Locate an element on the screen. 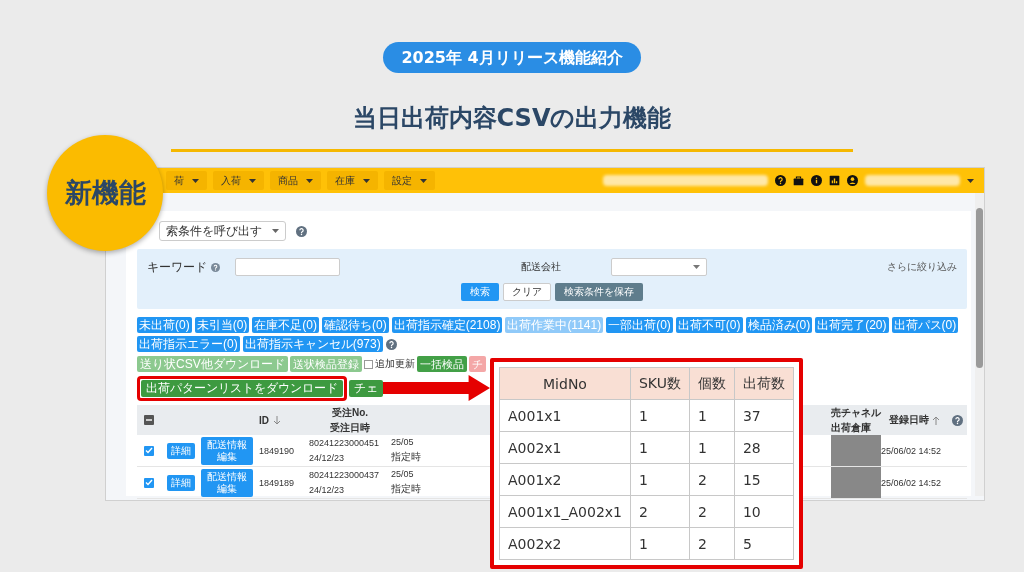  status-tab: 出荷パス(0) is located at coordinates (925, 325).